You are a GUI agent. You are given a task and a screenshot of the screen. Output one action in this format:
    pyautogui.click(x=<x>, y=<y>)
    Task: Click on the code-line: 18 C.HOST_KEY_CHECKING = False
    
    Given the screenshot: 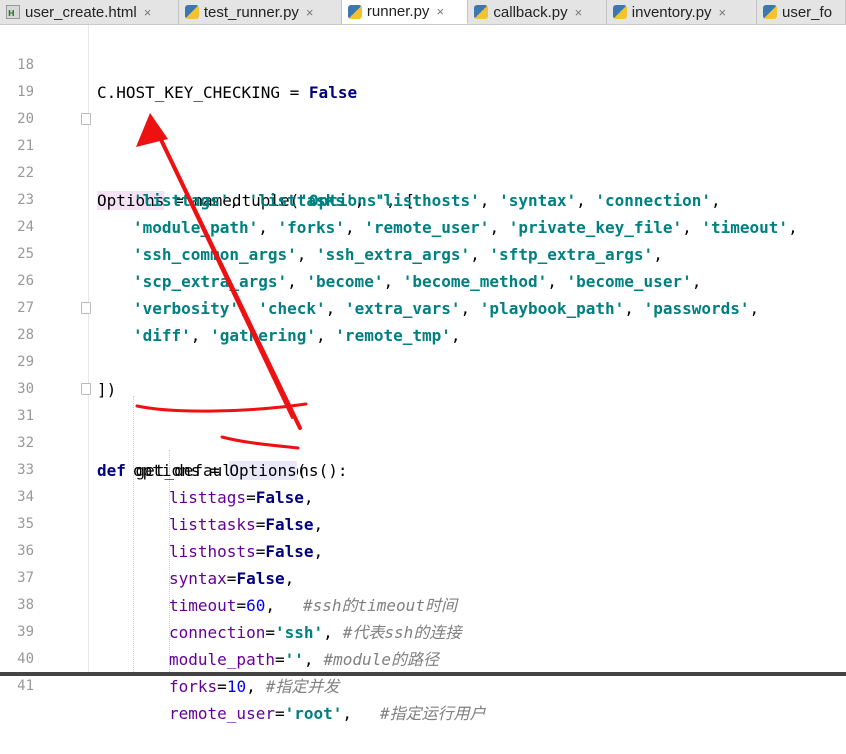 What is the action you would take?
    pyautogui.click(x=423, y=63)
    